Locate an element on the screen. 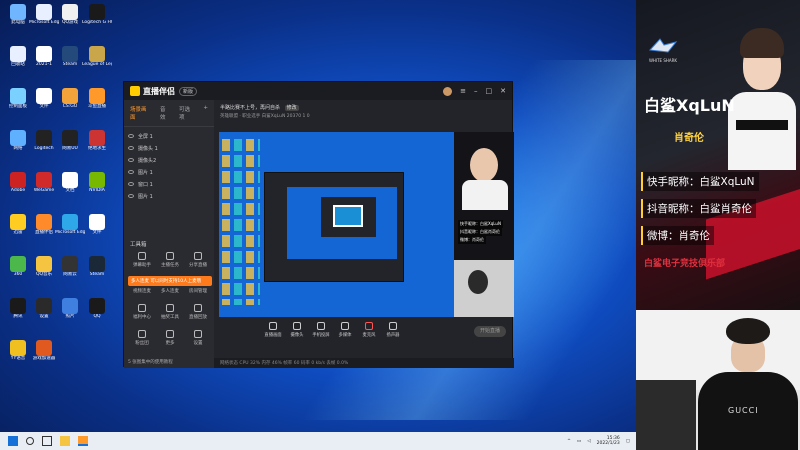  desktop-icon: Logitech G HUB is located at coordinates (97, 21).